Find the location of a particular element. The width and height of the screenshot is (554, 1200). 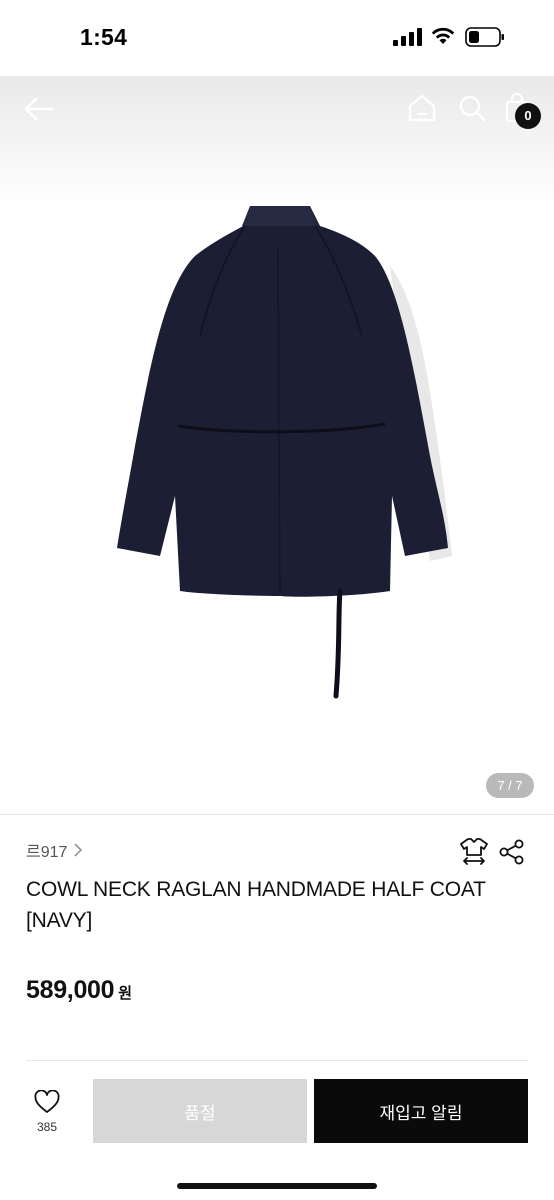

back-arrow-icon is located at coordinates (39, 109).